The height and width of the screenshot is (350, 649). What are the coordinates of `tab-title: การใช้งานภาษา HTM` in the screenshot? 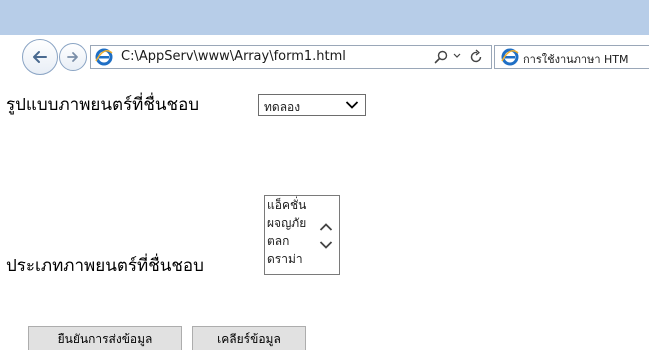 It's located at (576, 59).